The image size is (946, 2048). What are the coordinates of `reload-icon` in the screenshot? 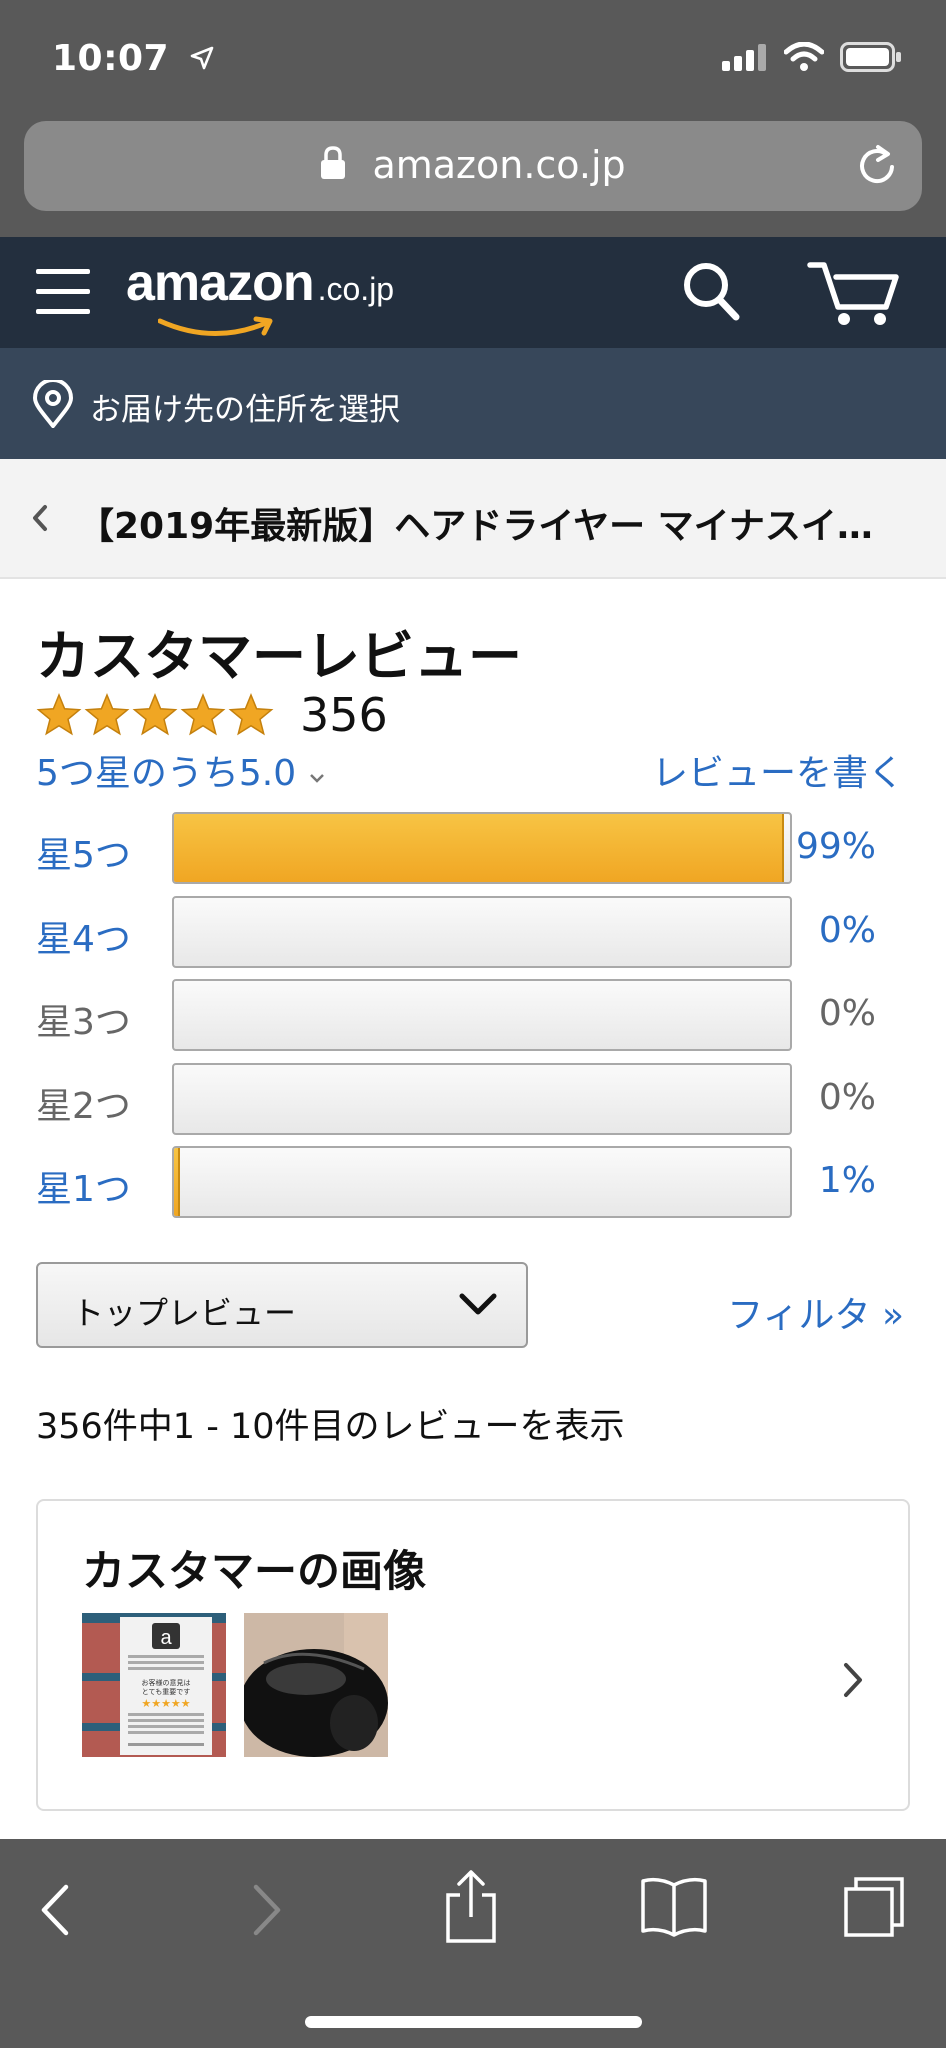 It's located at (878, 168).